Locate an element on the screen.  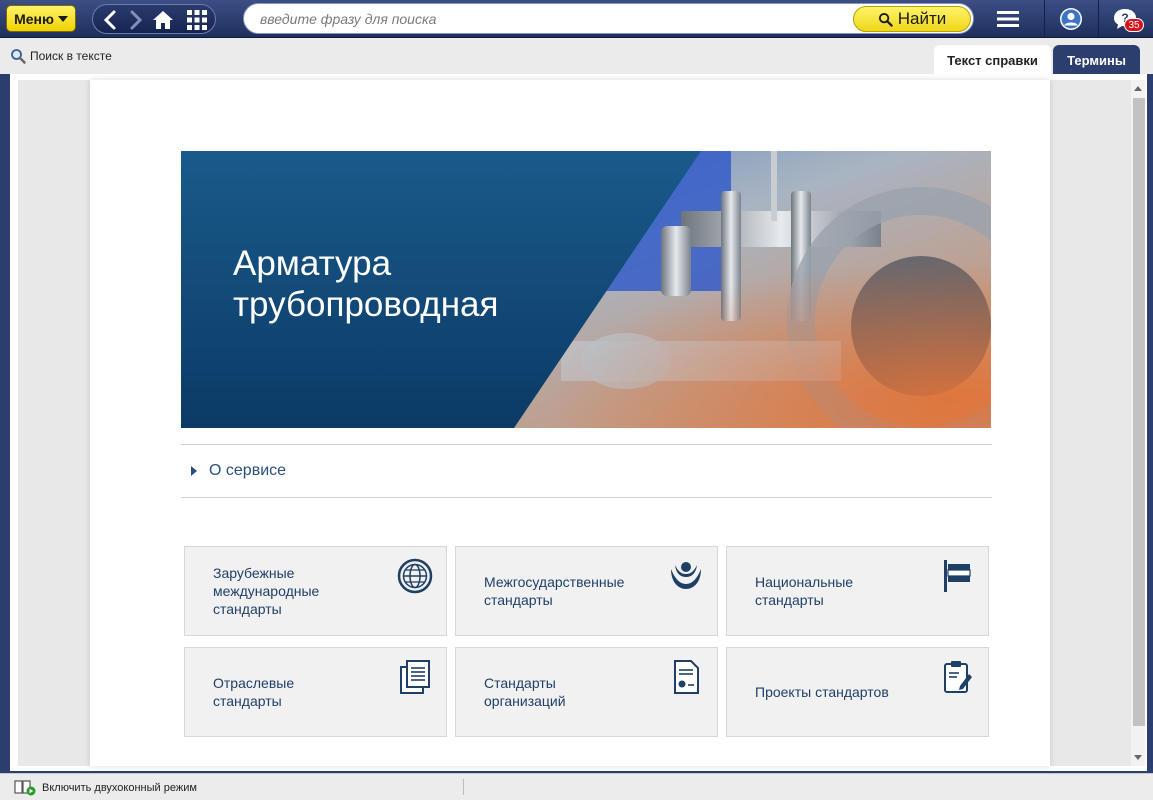
banner-title-line1: Арматура is located at coordinates (312, 263).